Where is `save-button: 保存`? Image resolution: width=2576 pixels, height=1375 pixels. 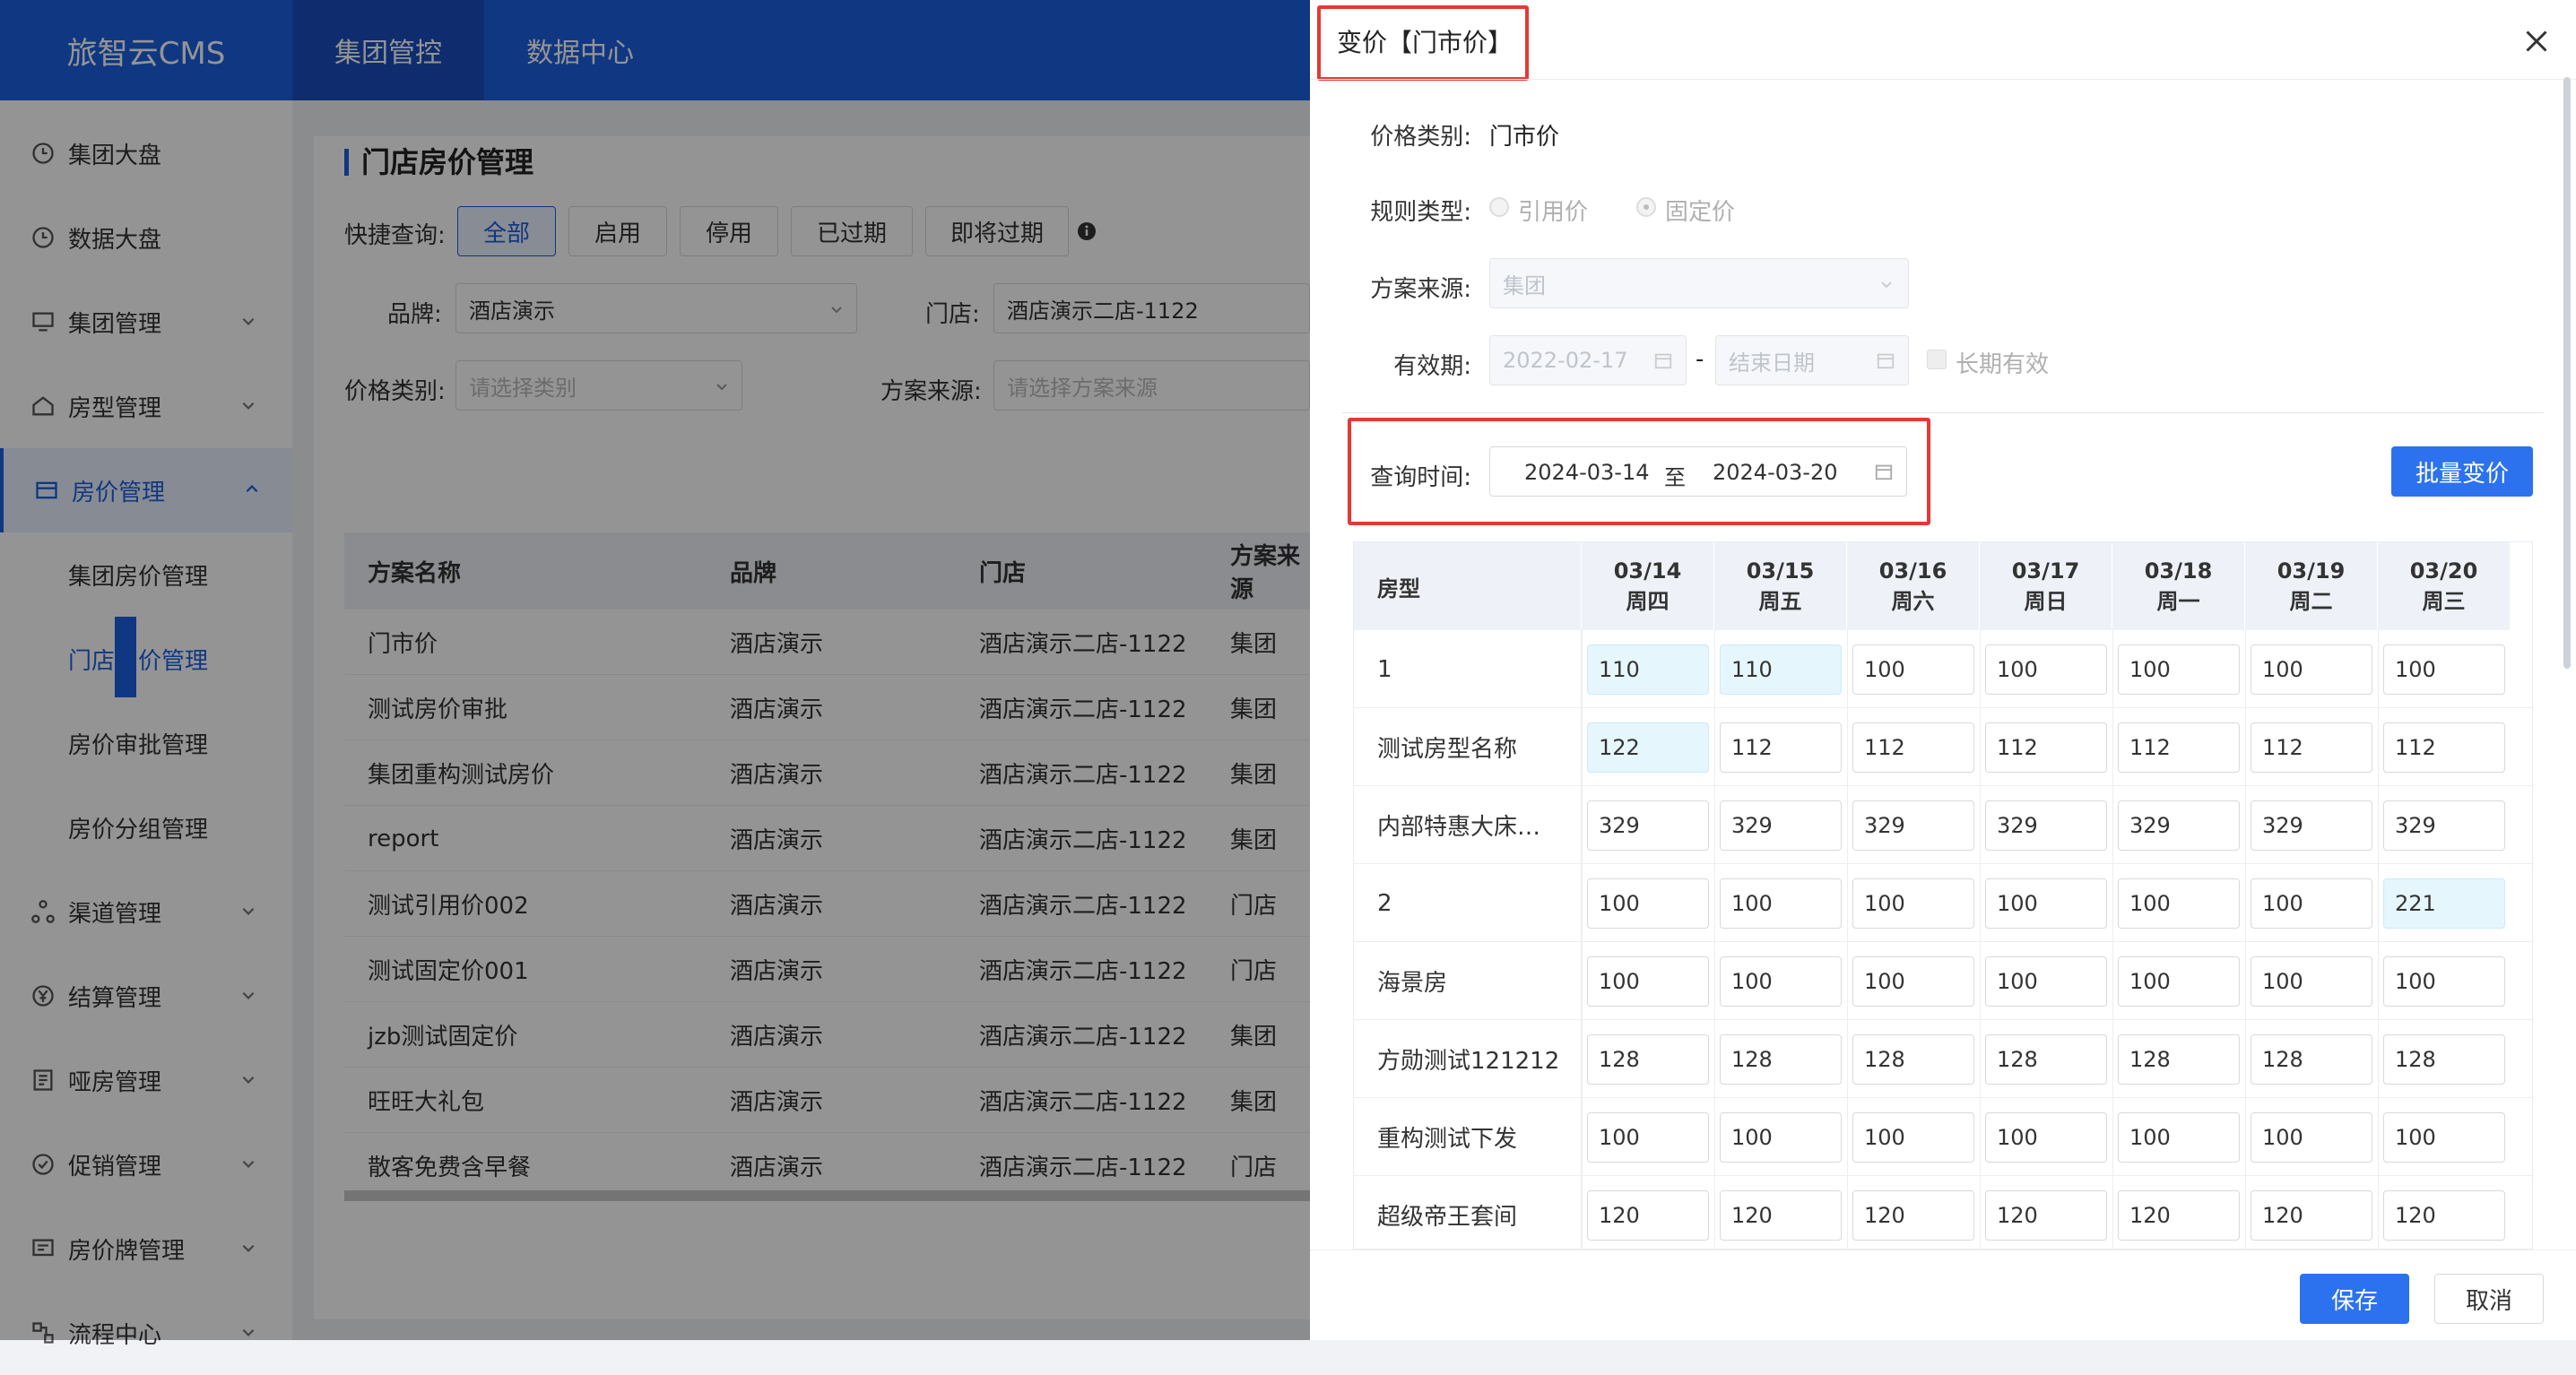 save-button: 保存 is located at coordinates (2354, 1299).